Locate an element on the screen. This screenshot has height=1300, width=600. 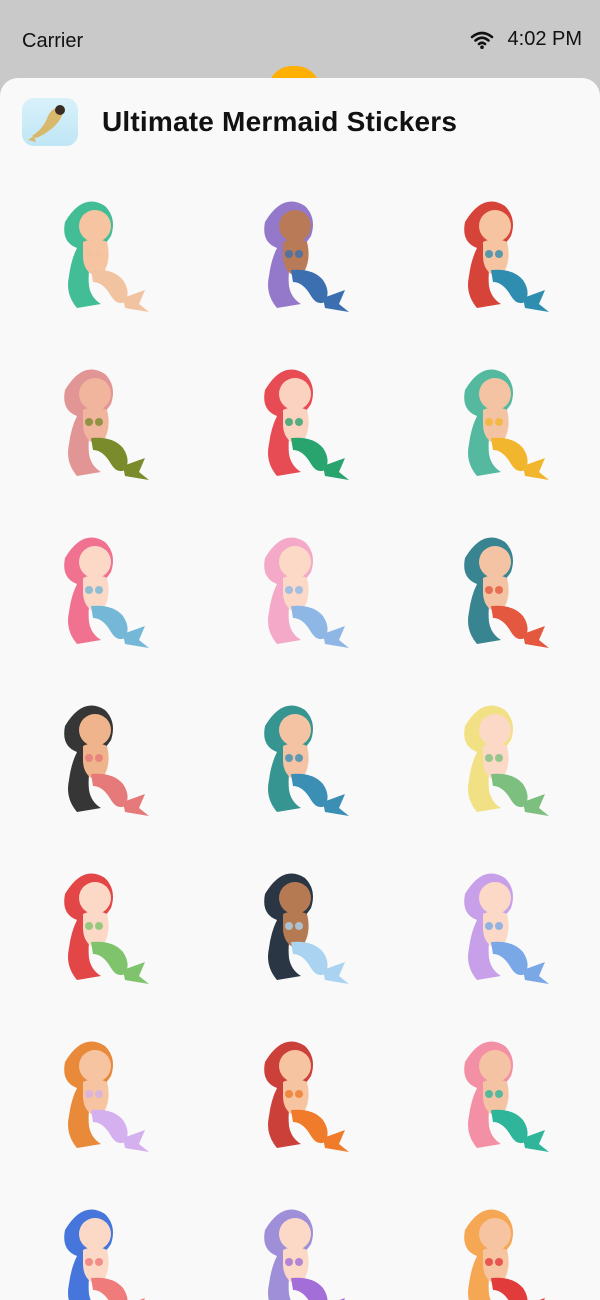
sticker-cell: mermaid-12 is located at coordinates (500, 751).